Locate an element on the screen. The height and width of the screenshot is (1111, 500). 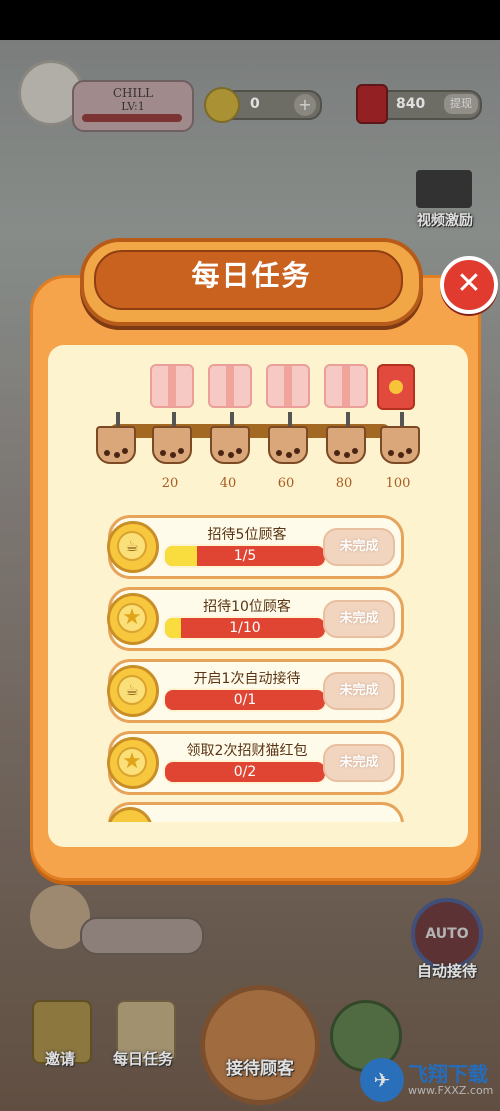
task-name: 招待5位顾客 is located at coordinates (247, 535).